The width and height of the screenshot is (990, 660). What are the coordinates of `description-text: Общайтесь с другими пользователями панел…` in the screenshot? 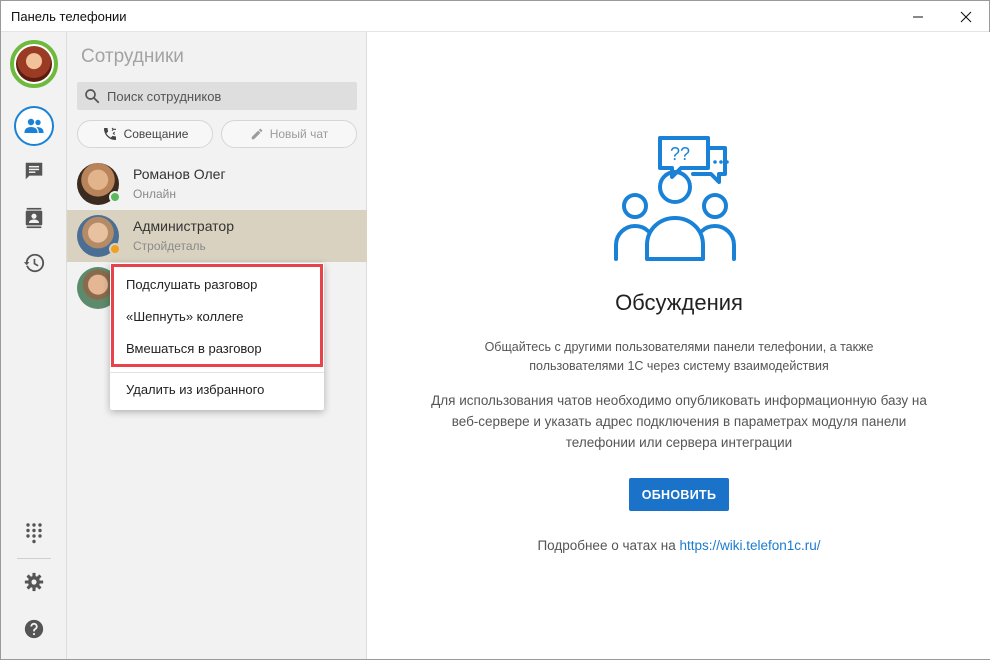 It's located at (679, 356).